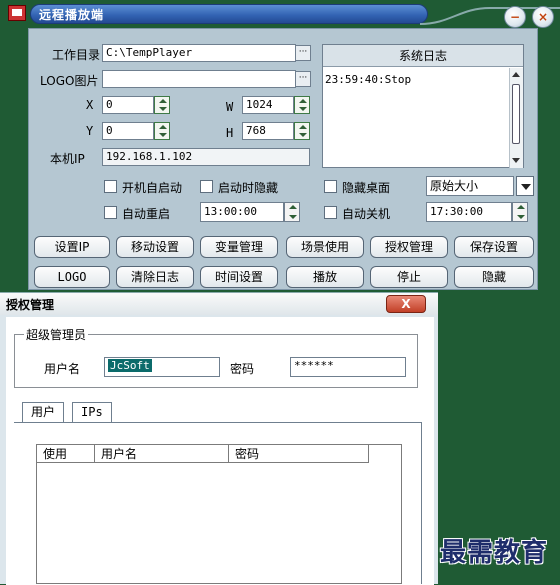 The image size is (560, 585). What do you see at coordinates (239, 277) in the screenshot?
I see `time-settings-button: 时间设置` at bounding box center [239, 277].